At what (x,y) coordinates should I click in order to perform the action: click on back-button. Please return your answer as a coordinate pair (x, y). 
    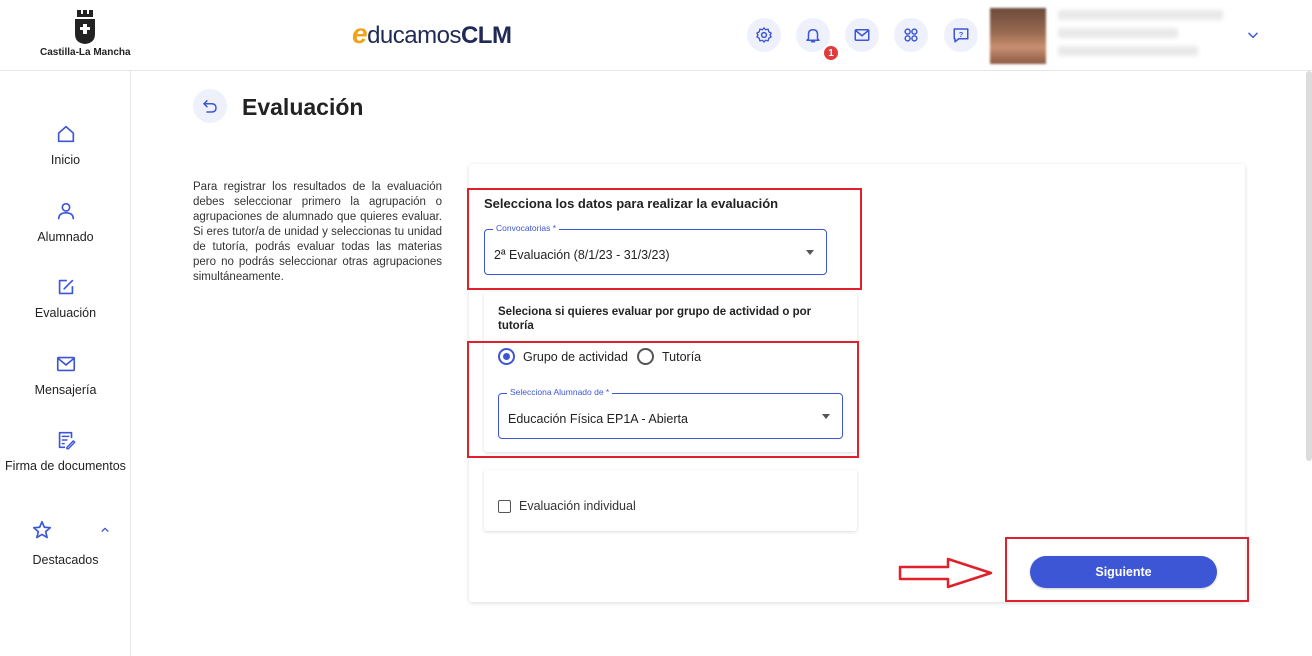
    Looking at the image, I should click on (210, 106).